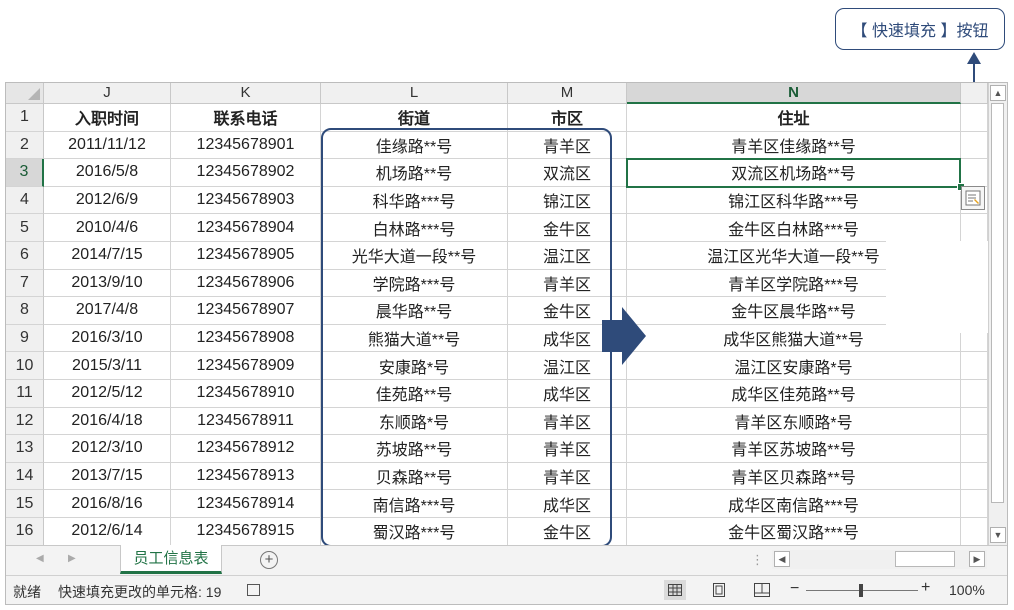 The image size is (1014, 610). Describe the element at coordinates (974, 421) in the screenshot. I see `cell-o12` at that location.